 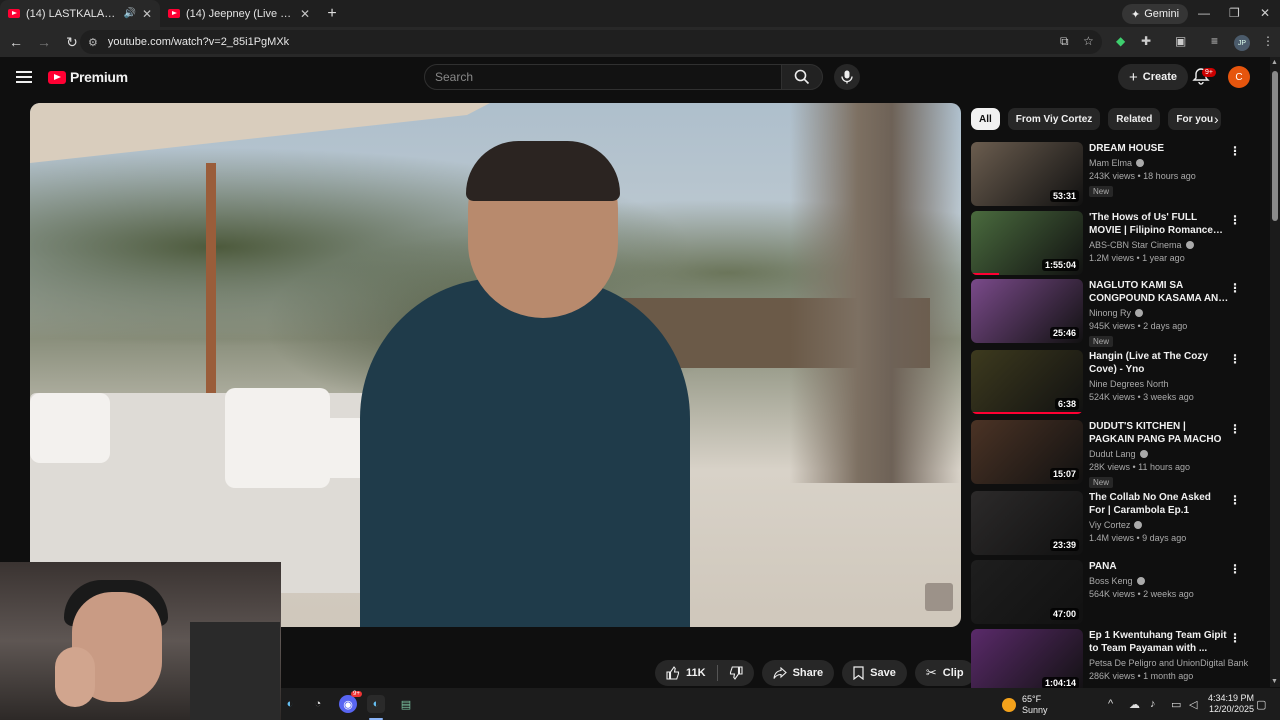 I want to click on site-info-icon: ⚙, so click(x=93, y=42).